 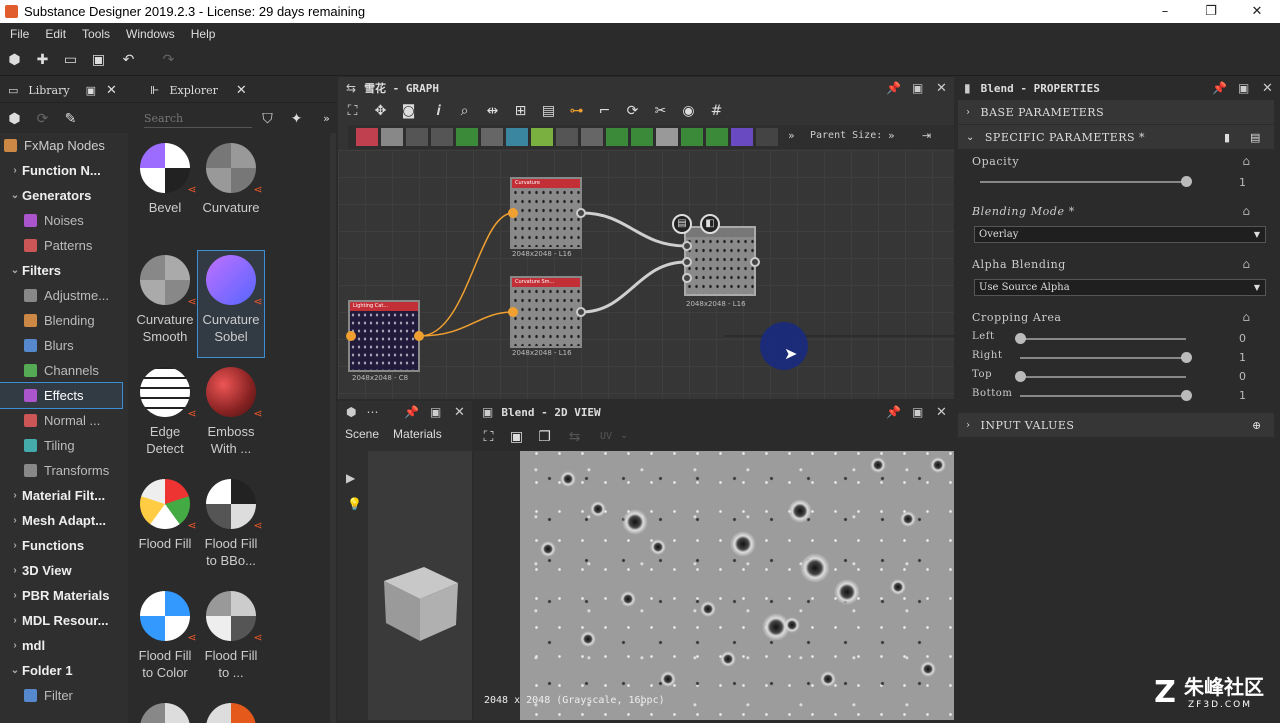 What do you see at coordinates (1103, 377) in the screenshot?
I see `crop-top-slider-track` at bounding box center [1103, 377].